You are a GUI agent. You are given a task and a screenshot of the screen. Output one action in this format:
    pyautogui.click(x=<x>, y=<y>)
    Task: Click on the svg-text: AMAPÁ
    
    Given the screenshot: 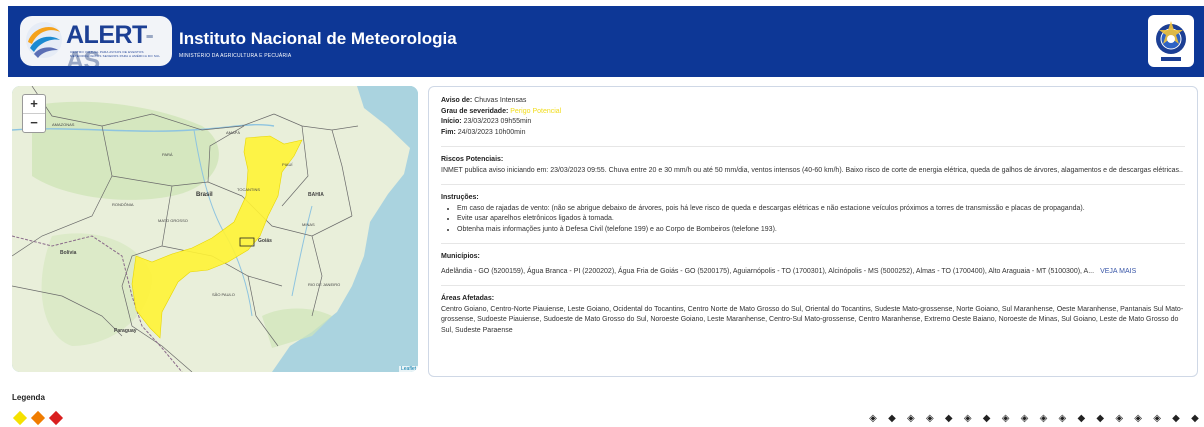 What is the action you would take?
    pyautogui.click(x=233, y=132)
    